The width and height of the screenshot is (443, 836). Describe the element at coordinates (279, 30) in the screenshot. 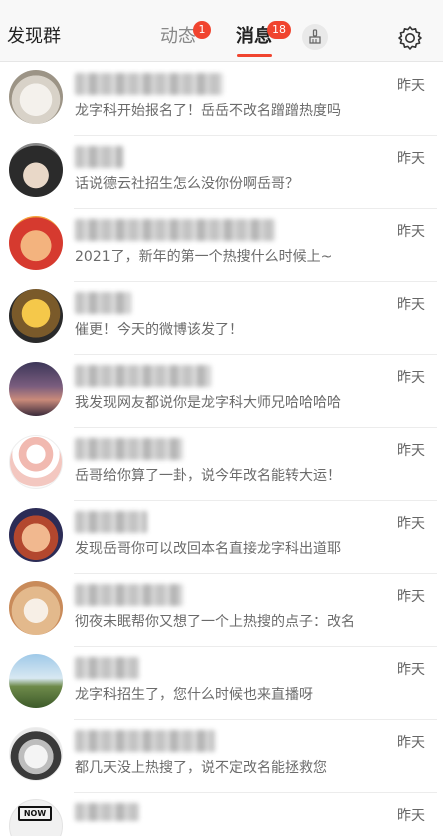

I see `xiaoxi-unread-badge: 18` at that location.